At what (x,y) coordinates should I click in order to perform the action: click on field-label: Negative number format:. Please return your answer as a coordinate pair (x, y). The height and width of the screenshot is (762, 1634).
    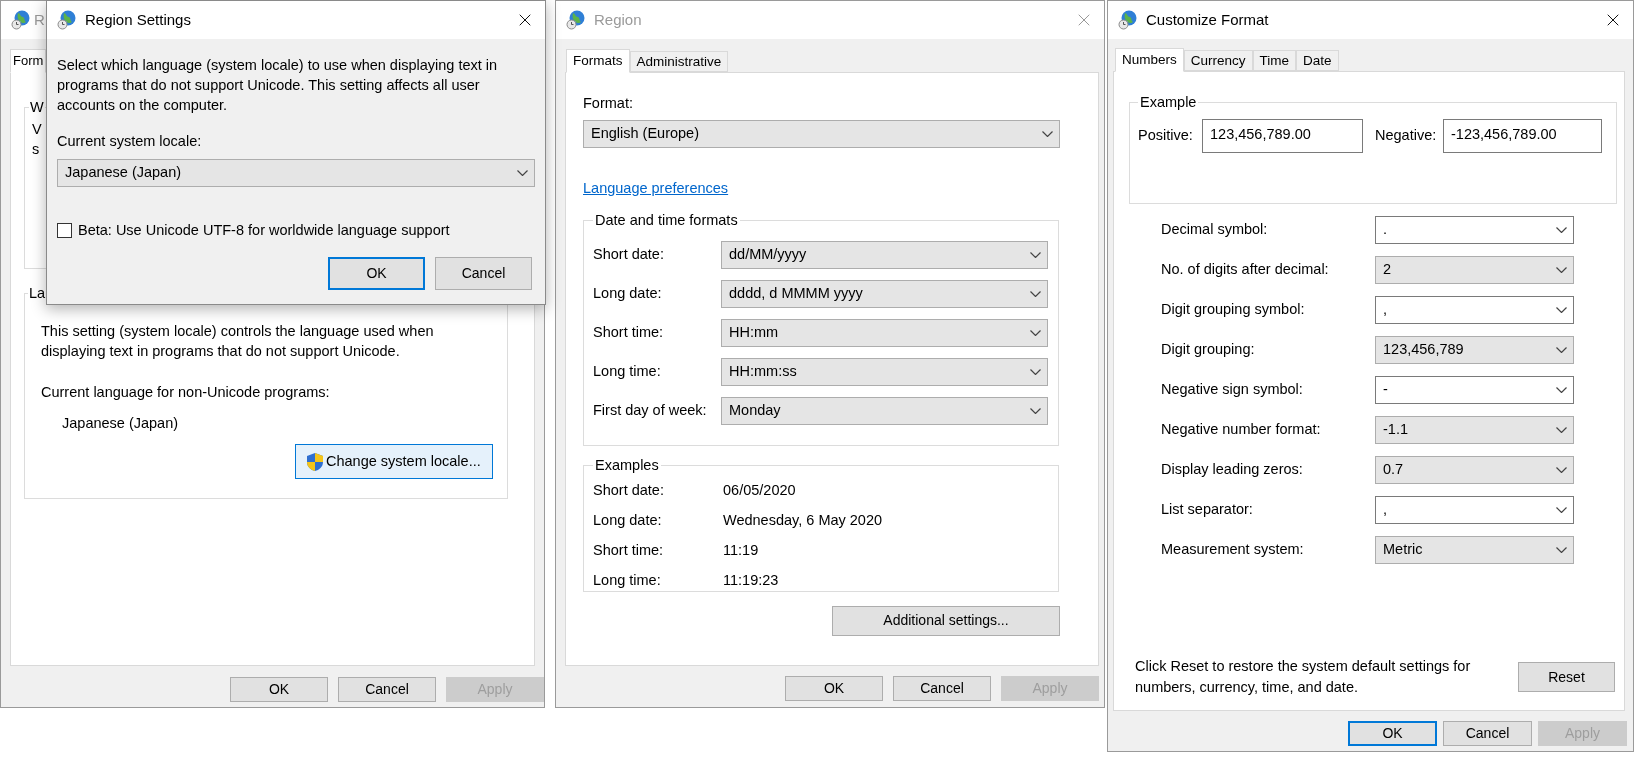
    Looking at the image, I should click on (1241, 430).